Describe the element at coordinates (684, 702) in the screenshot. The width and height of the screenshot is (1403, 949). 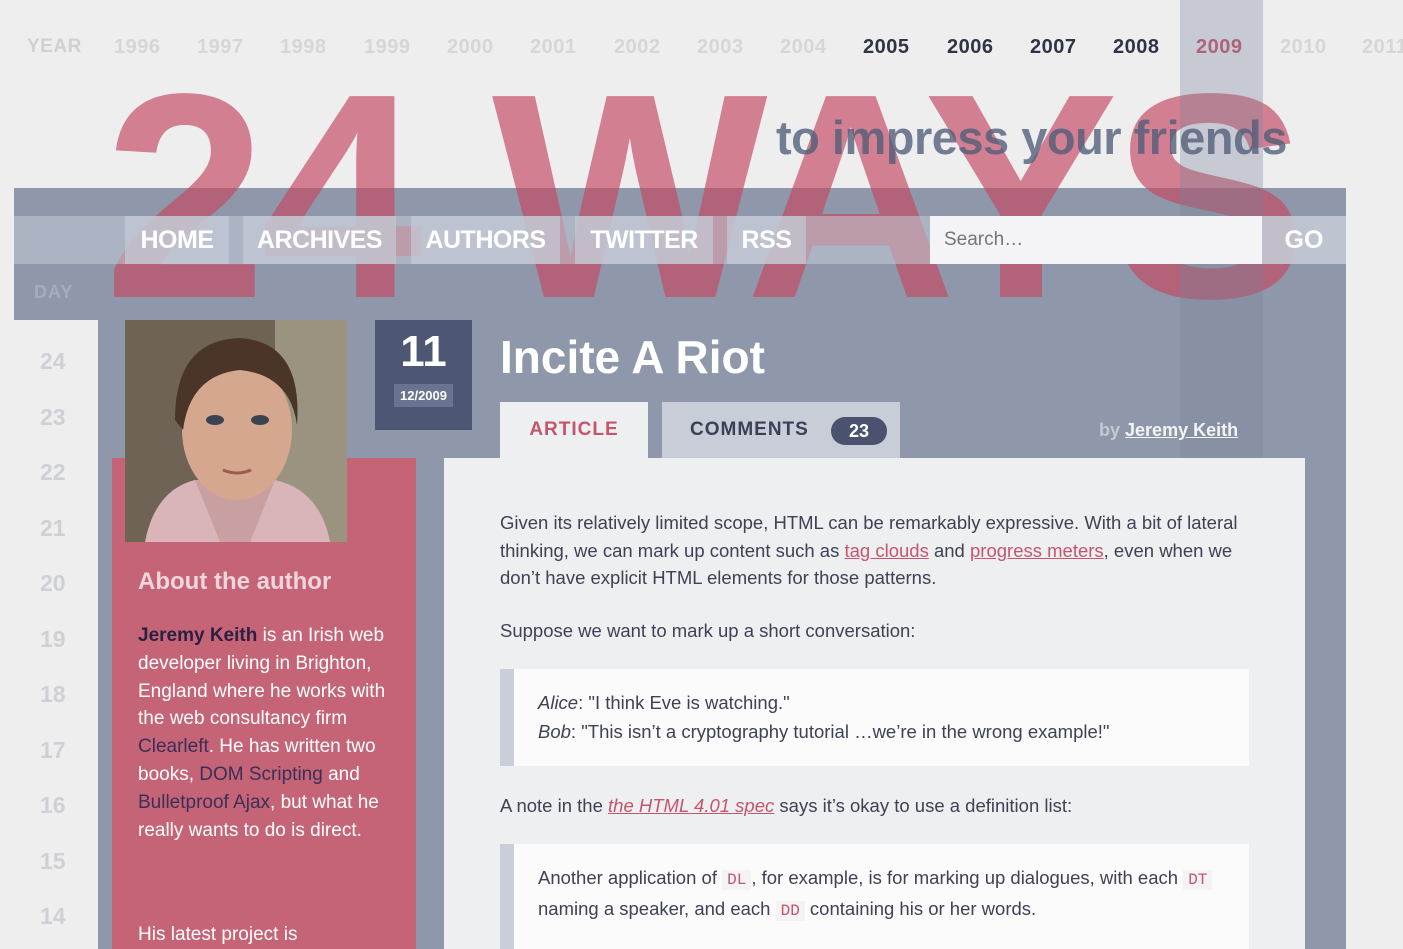
I see `alice-line: : "I think Eve is watching."` at that location.